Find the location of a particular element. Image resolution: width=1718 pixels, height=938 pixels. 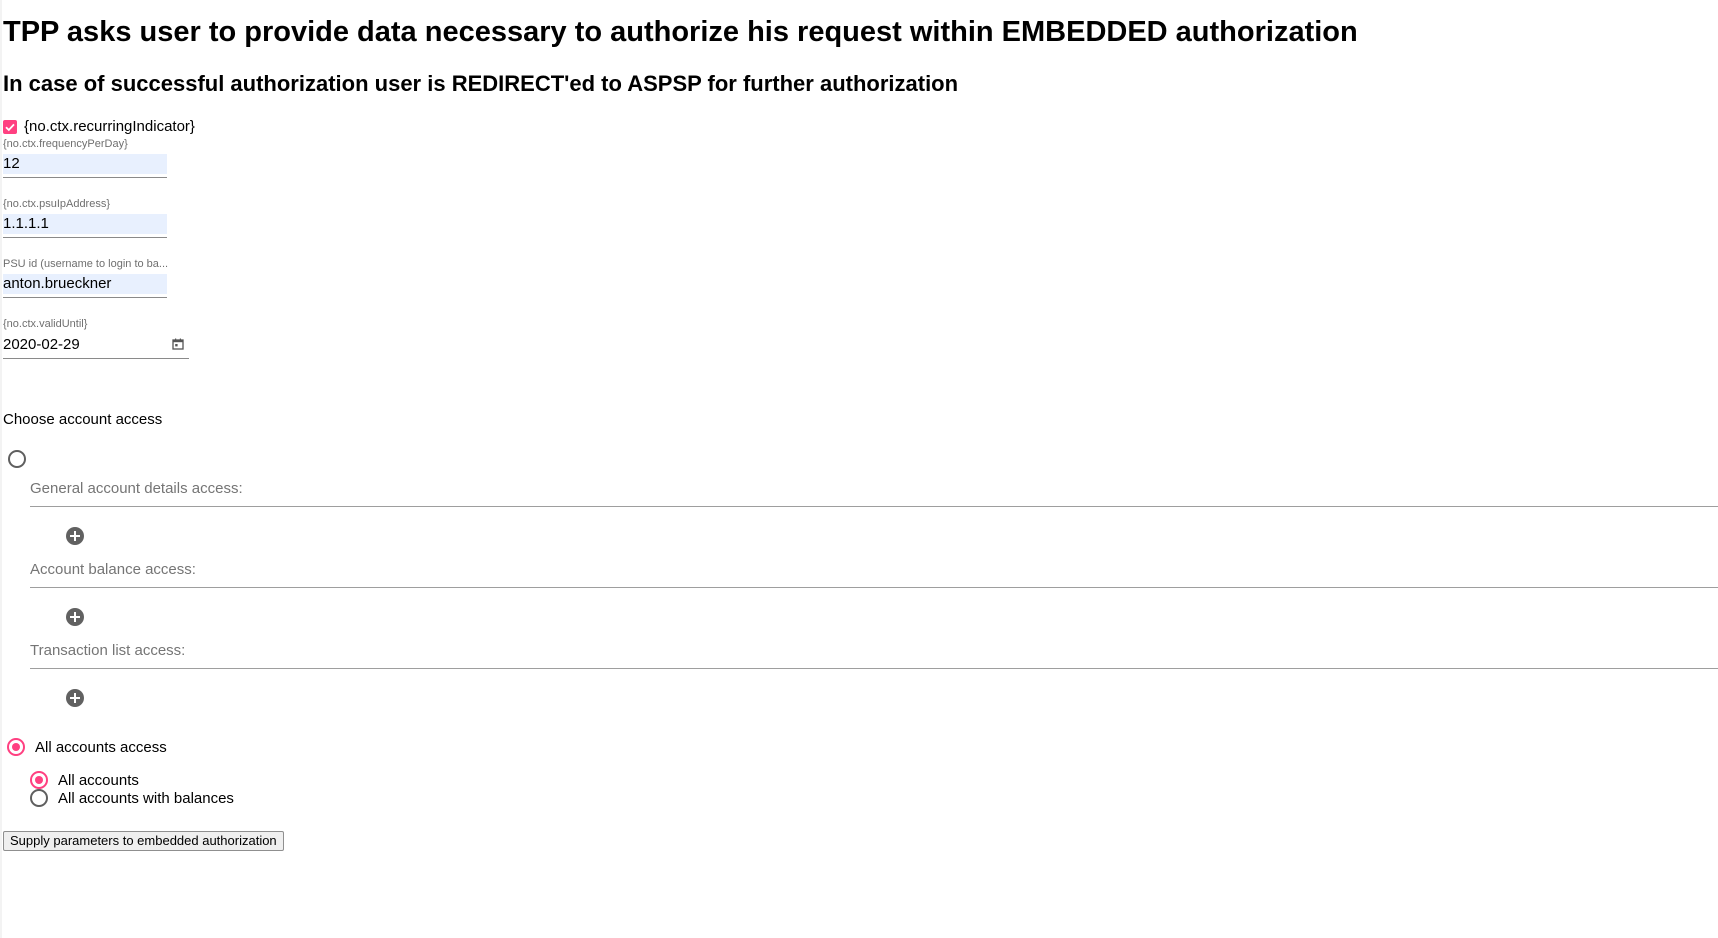

valid-until-field: {no.ctx.validUntil} 2020-02-29 is located at coordinates (96, 338).